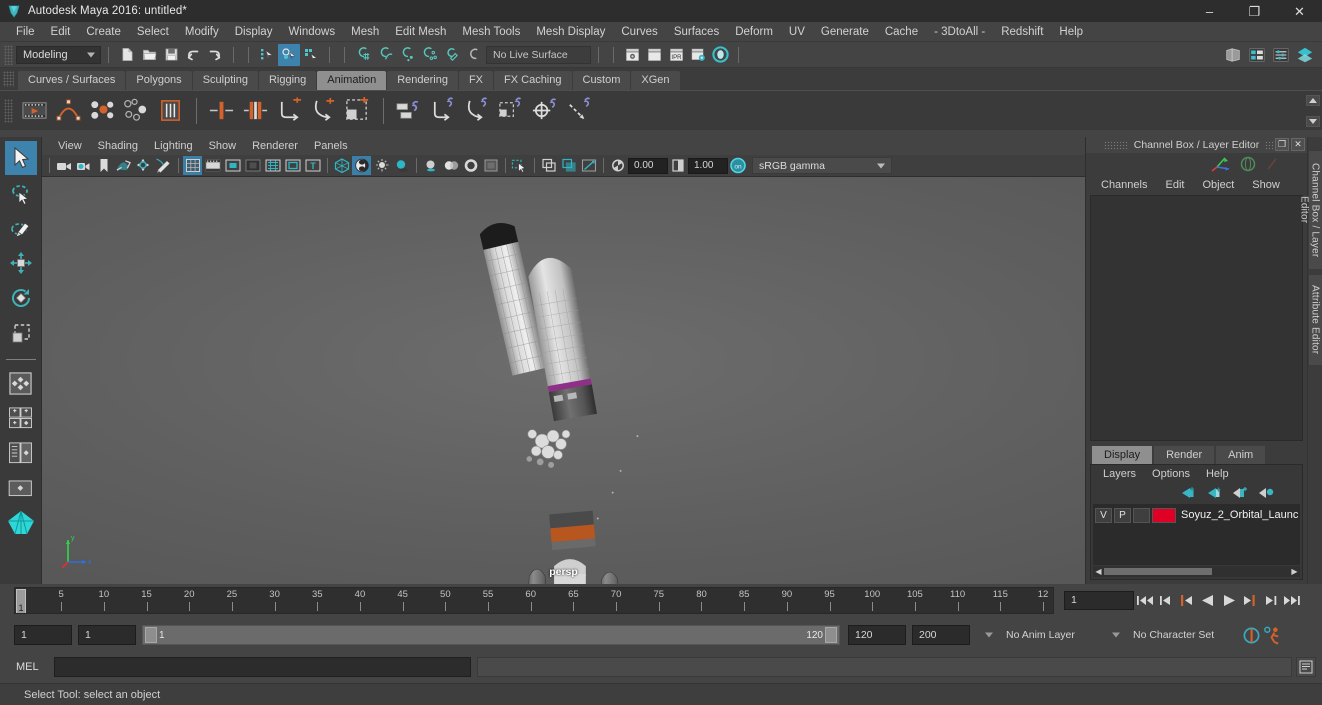  Describe the element at coordinates (845, 32) in the screenshot. I see `menu-generate: Generate` at that location.